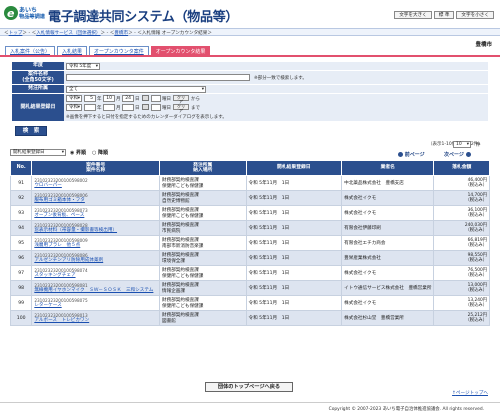  Describe the element at coordinates (249, 168) in the screenshot. I see `results-header-row: No. 案件番号 案件名称 発注所属 納入場所 開札結果登録日 業者名 落札金額` at that location.